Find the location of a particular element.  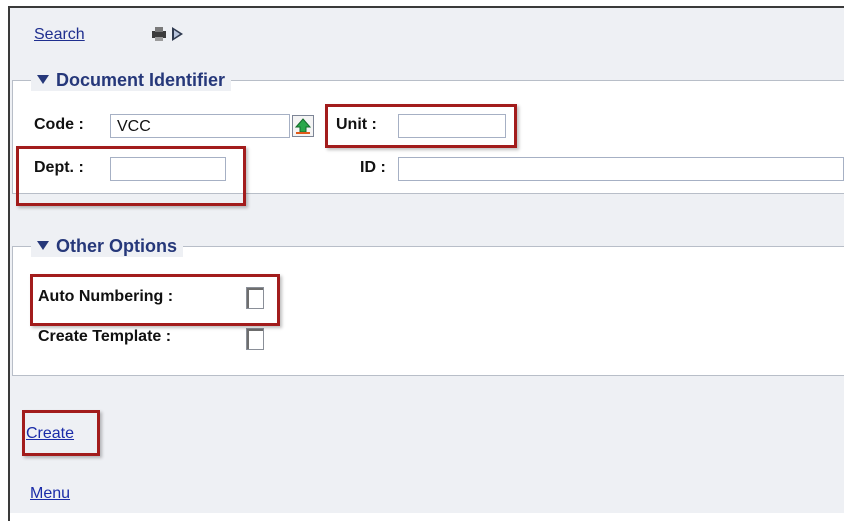

search-link: Search is located at coordinates (59, 35).